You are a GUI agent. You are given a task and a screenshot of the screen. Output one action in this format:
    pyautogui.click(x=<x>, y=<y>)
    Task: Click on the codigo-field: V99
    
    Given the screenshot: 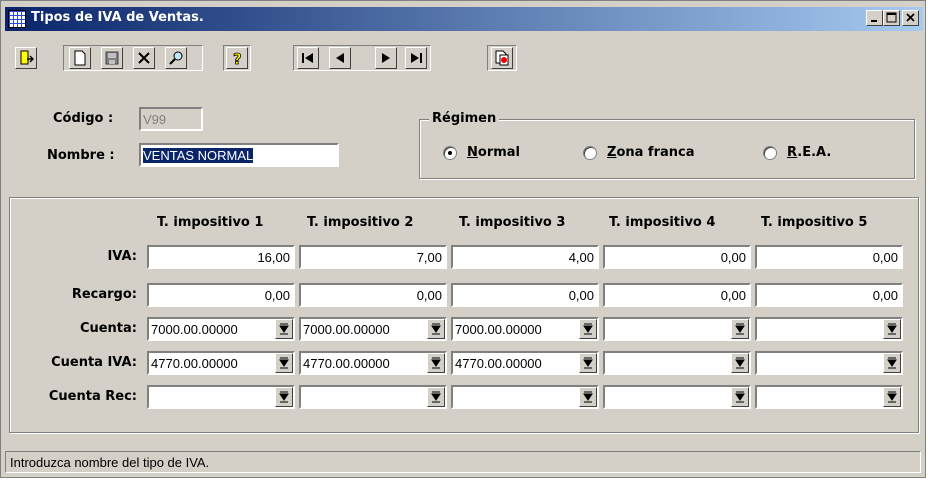 What is the action you would take?
    pyautogui.click(x=171, y=119)
    